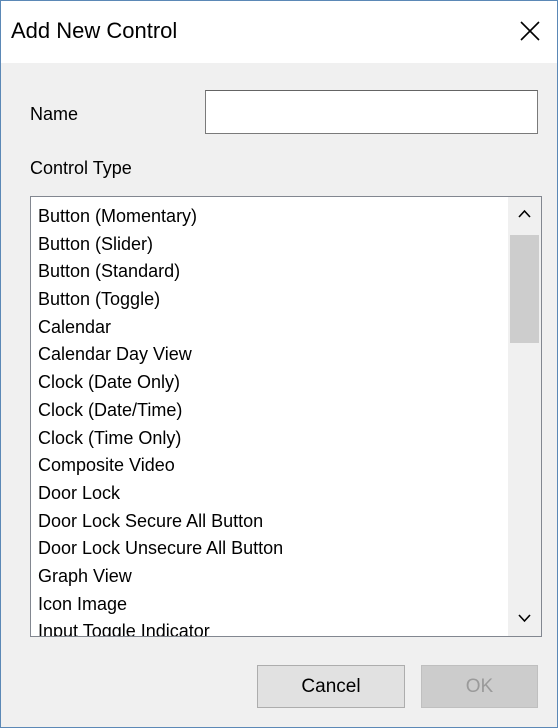 The image size is (558, 728). I want to click on list-item: Clock (Date Only), so click(268, 383).